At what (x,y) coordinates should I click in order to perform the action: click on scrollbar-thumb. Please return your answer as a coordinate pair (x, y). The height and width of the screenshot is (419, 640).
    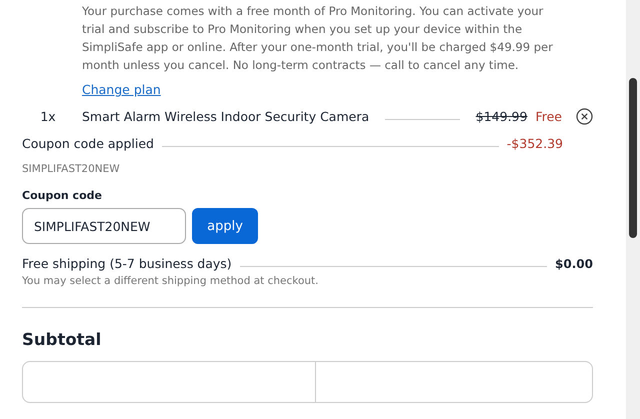
    Looking at the image, I should click on (633, 158).